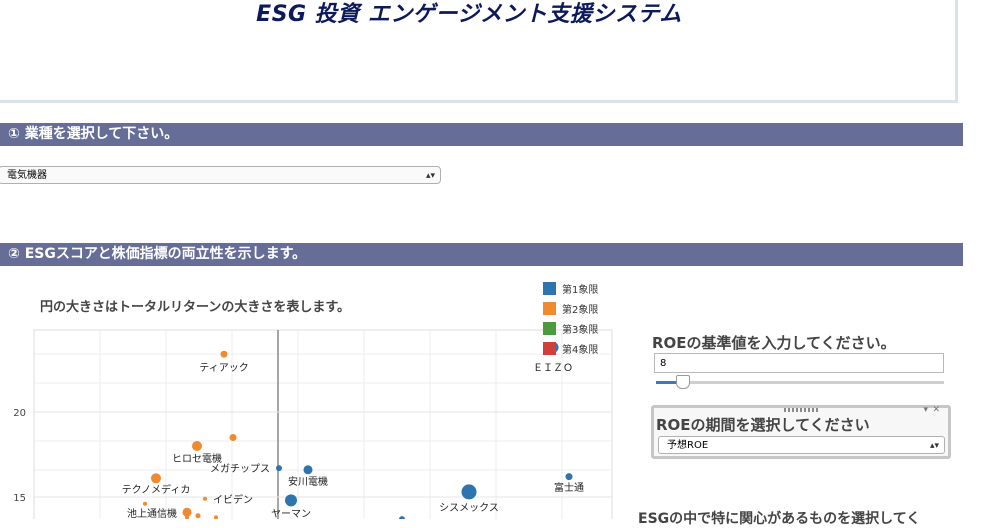  What do you see at coordinates (156, 489) in the screenshot?
I see `data-point-label: テクノメディカ` at bounding box center [156, 489].